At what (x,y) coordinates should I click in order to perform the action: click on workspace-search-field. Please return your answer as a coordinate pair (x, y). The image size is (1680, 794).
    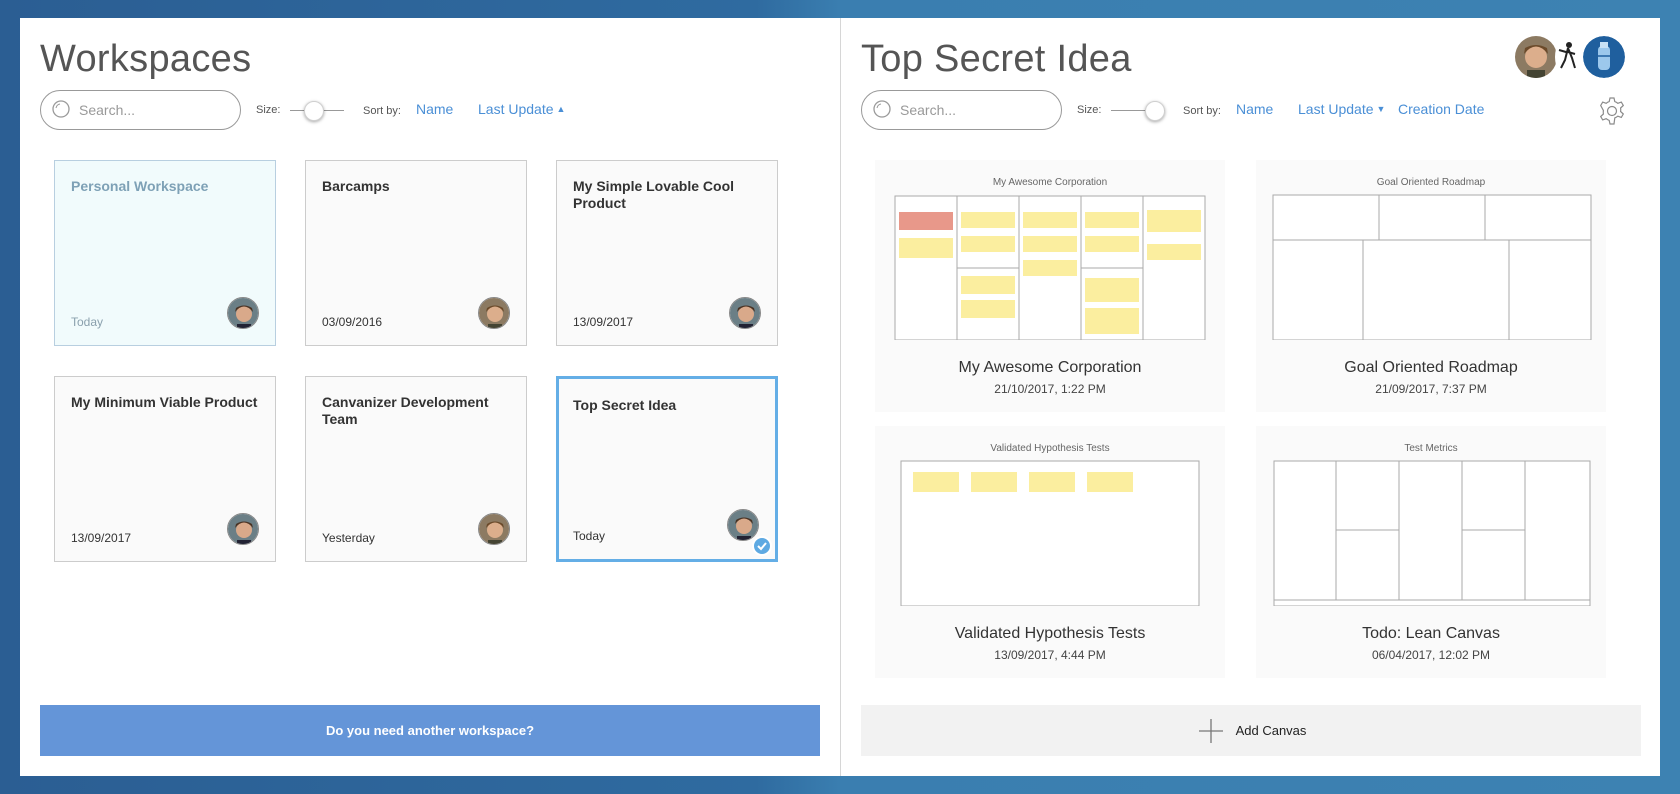
    Looking at the image, I should click on (140, 110).